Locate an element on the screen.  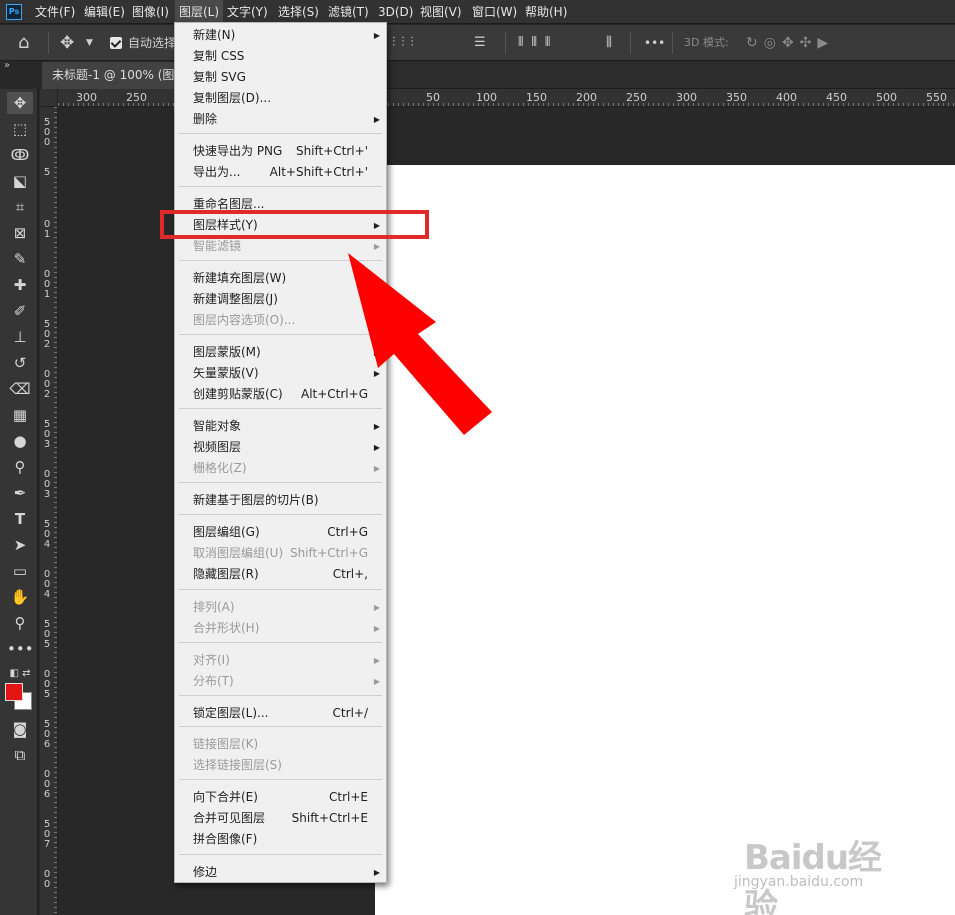
type-tool-icon: T is located at coordinates (20, 519).